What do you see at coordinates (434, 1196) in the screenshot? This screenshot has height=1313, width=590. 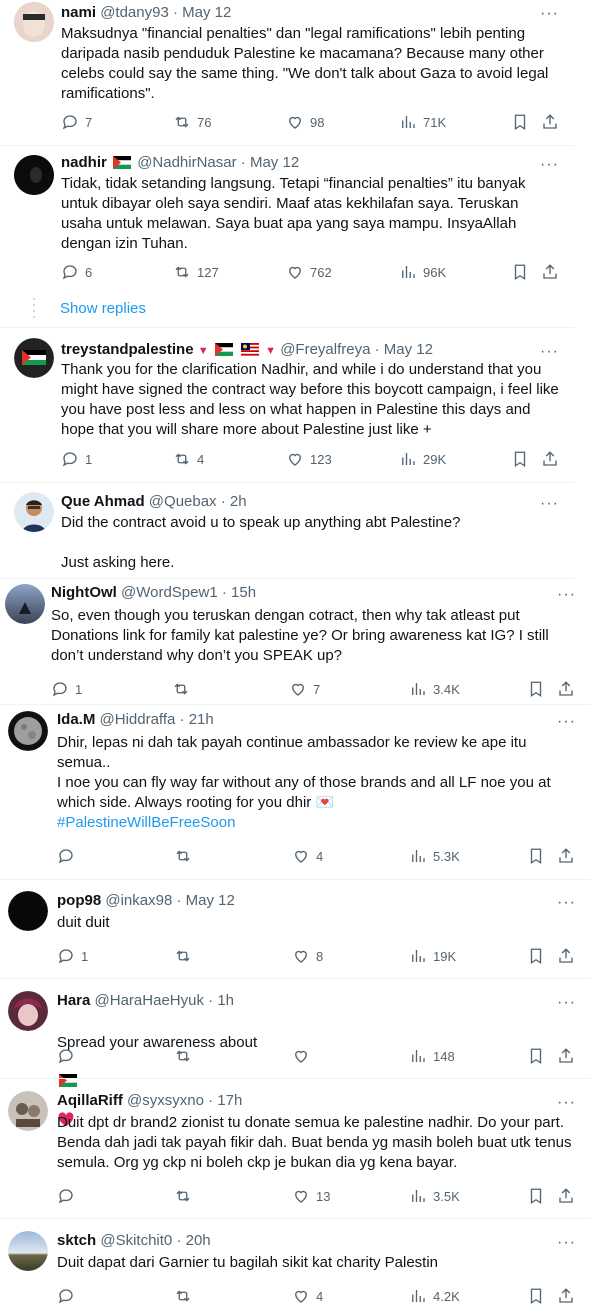 I see `views-button: 3.5K` at bounding box center [434, 1196].